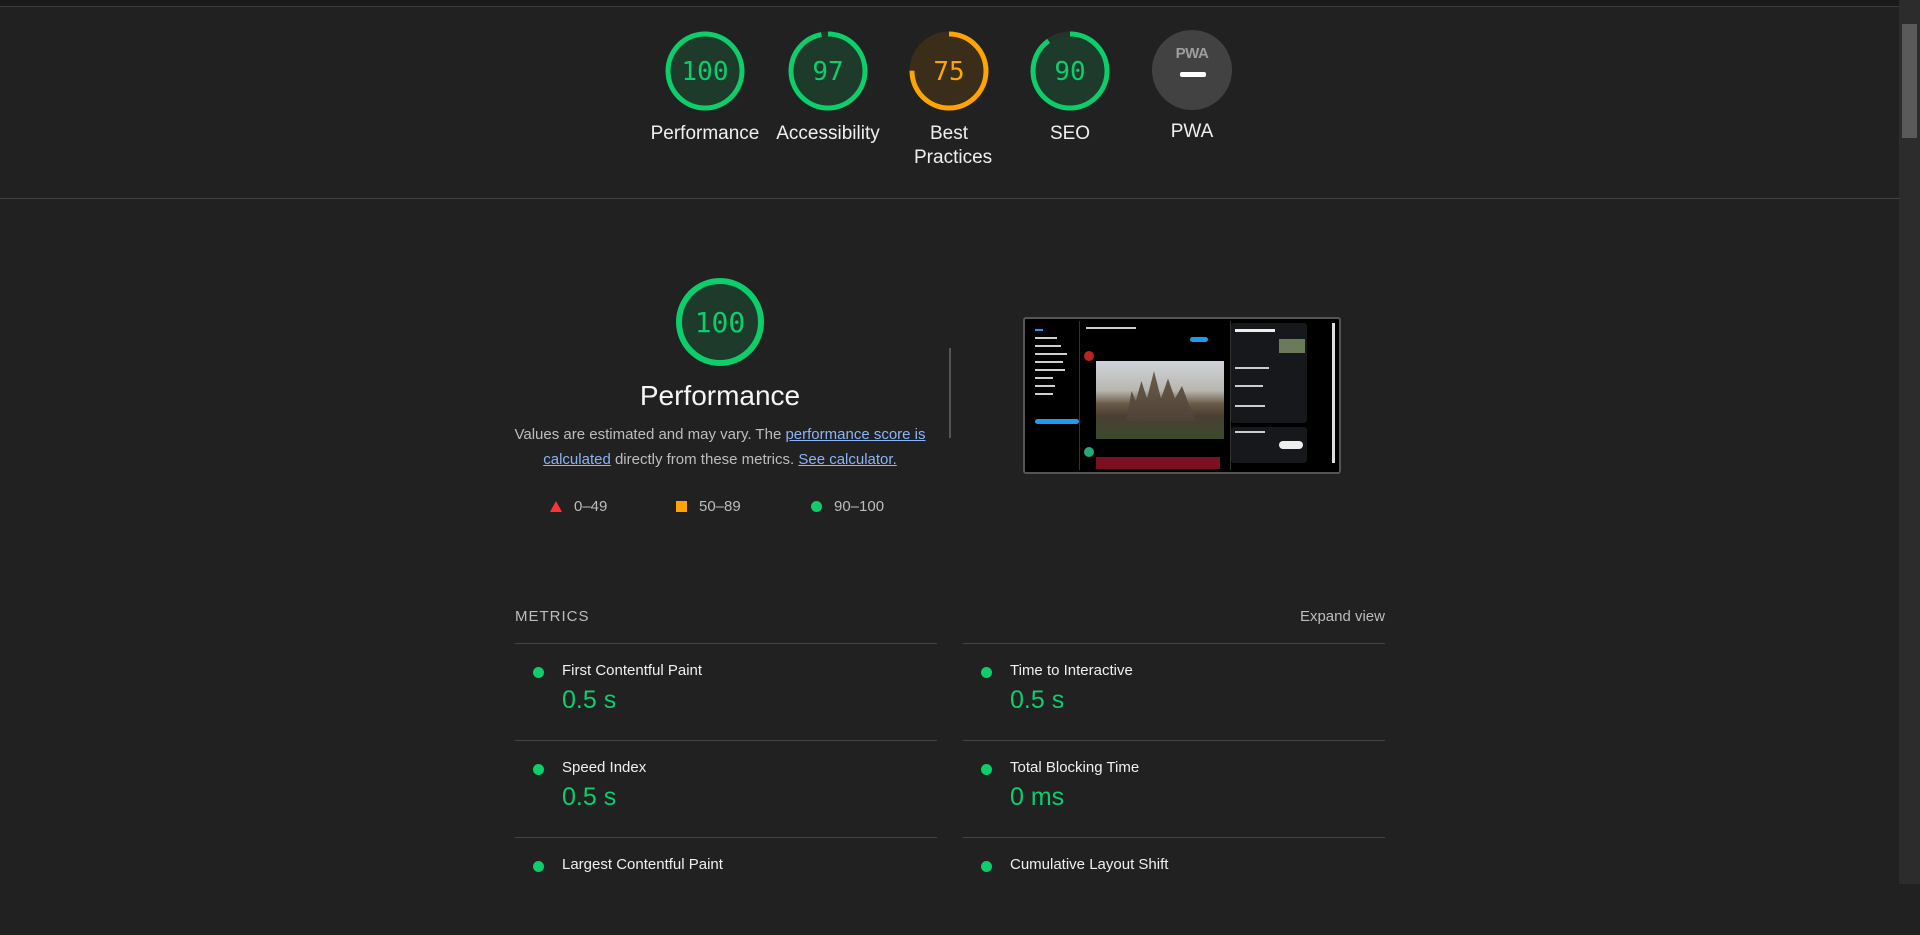 The width and height of the screenshot is (1920, 935). I want to click on gauge-performance: 100 Performance, so click(705, 88).